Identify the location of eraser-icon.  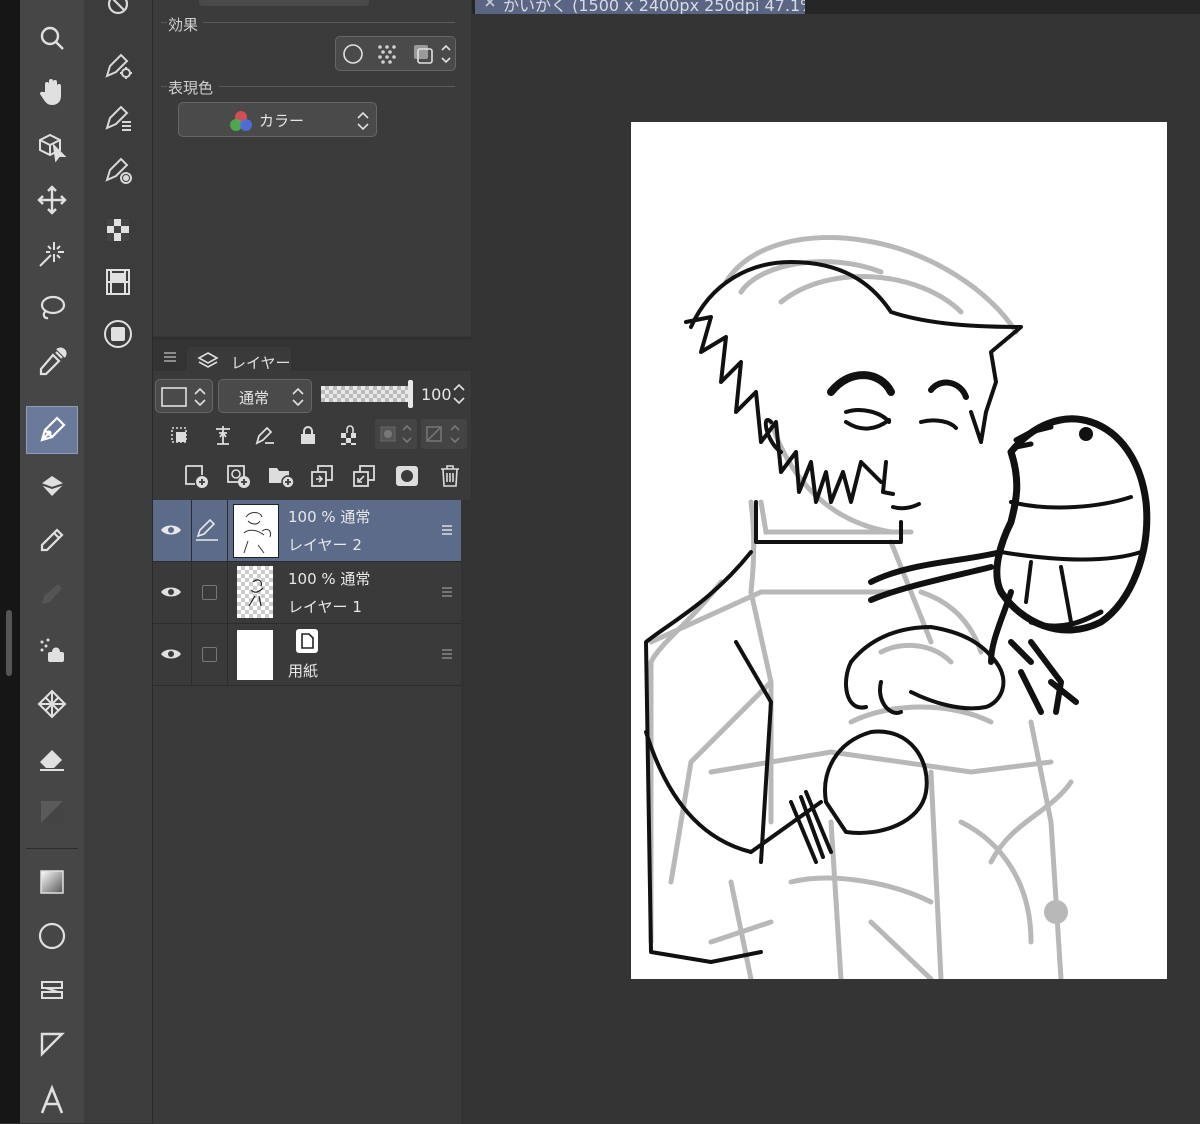
(52, 758).